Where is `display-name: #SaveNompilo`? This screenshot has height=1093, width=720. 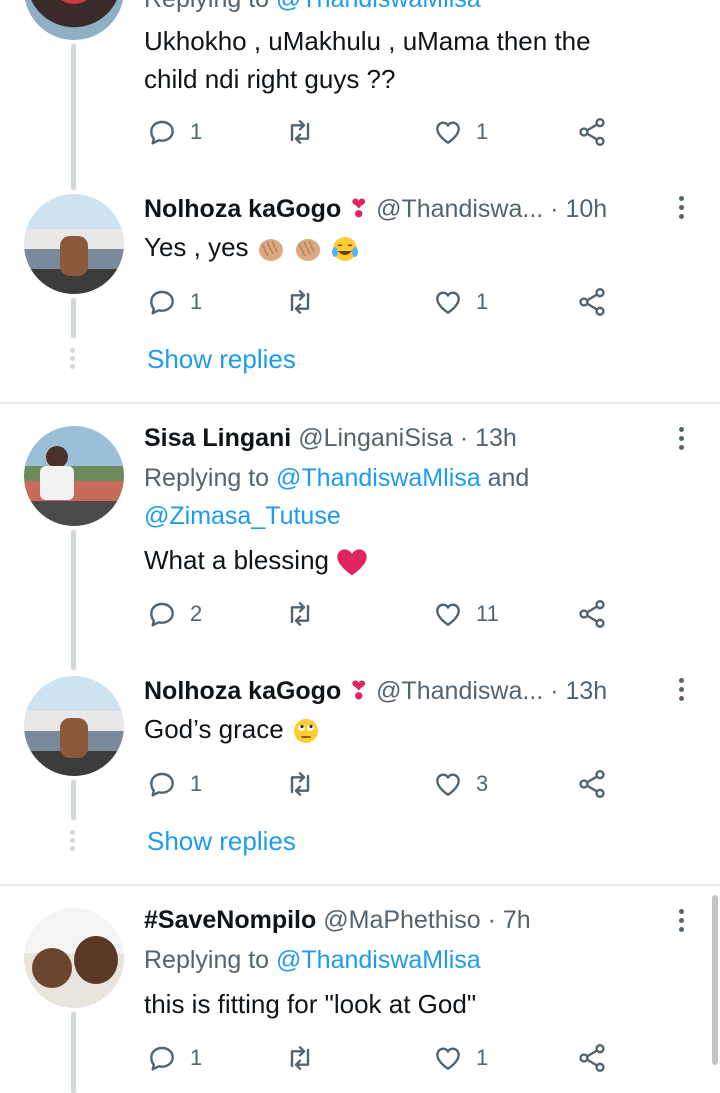 display-name: #SaveNompilo is located at coordinates (230, 920).